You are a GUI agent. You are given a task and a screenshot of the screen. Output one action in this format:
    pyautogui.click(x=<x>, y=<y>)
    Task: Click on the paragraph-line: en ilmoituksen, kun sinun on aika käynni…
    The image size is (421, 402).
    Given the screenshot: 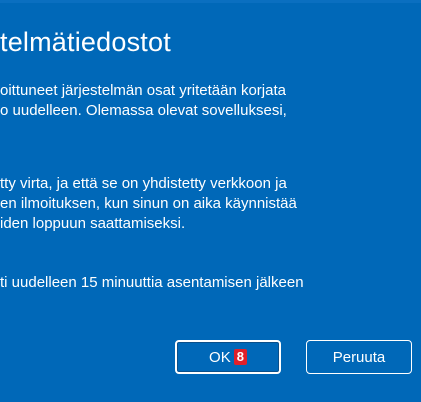 What is the action you would take?
    pyautogui.click(x=148, y=203)
    